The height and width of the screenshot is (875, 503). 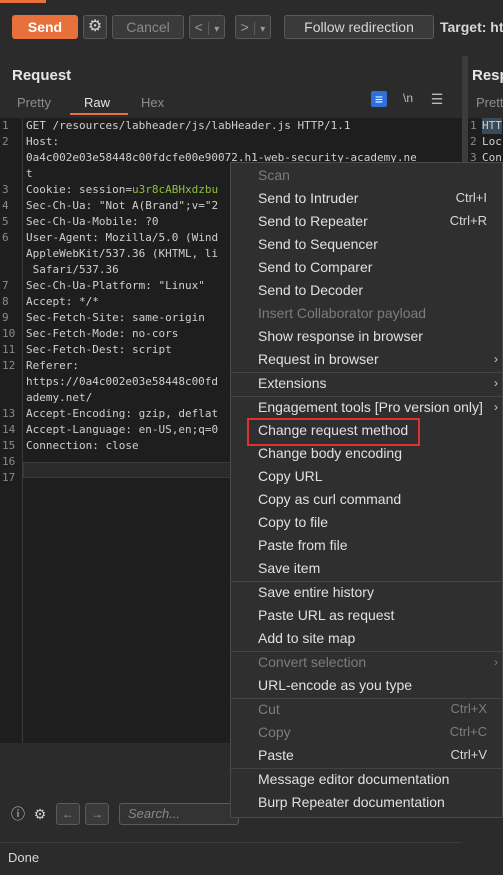 I want to click on status-text: Done, so click(x=24, y=857).